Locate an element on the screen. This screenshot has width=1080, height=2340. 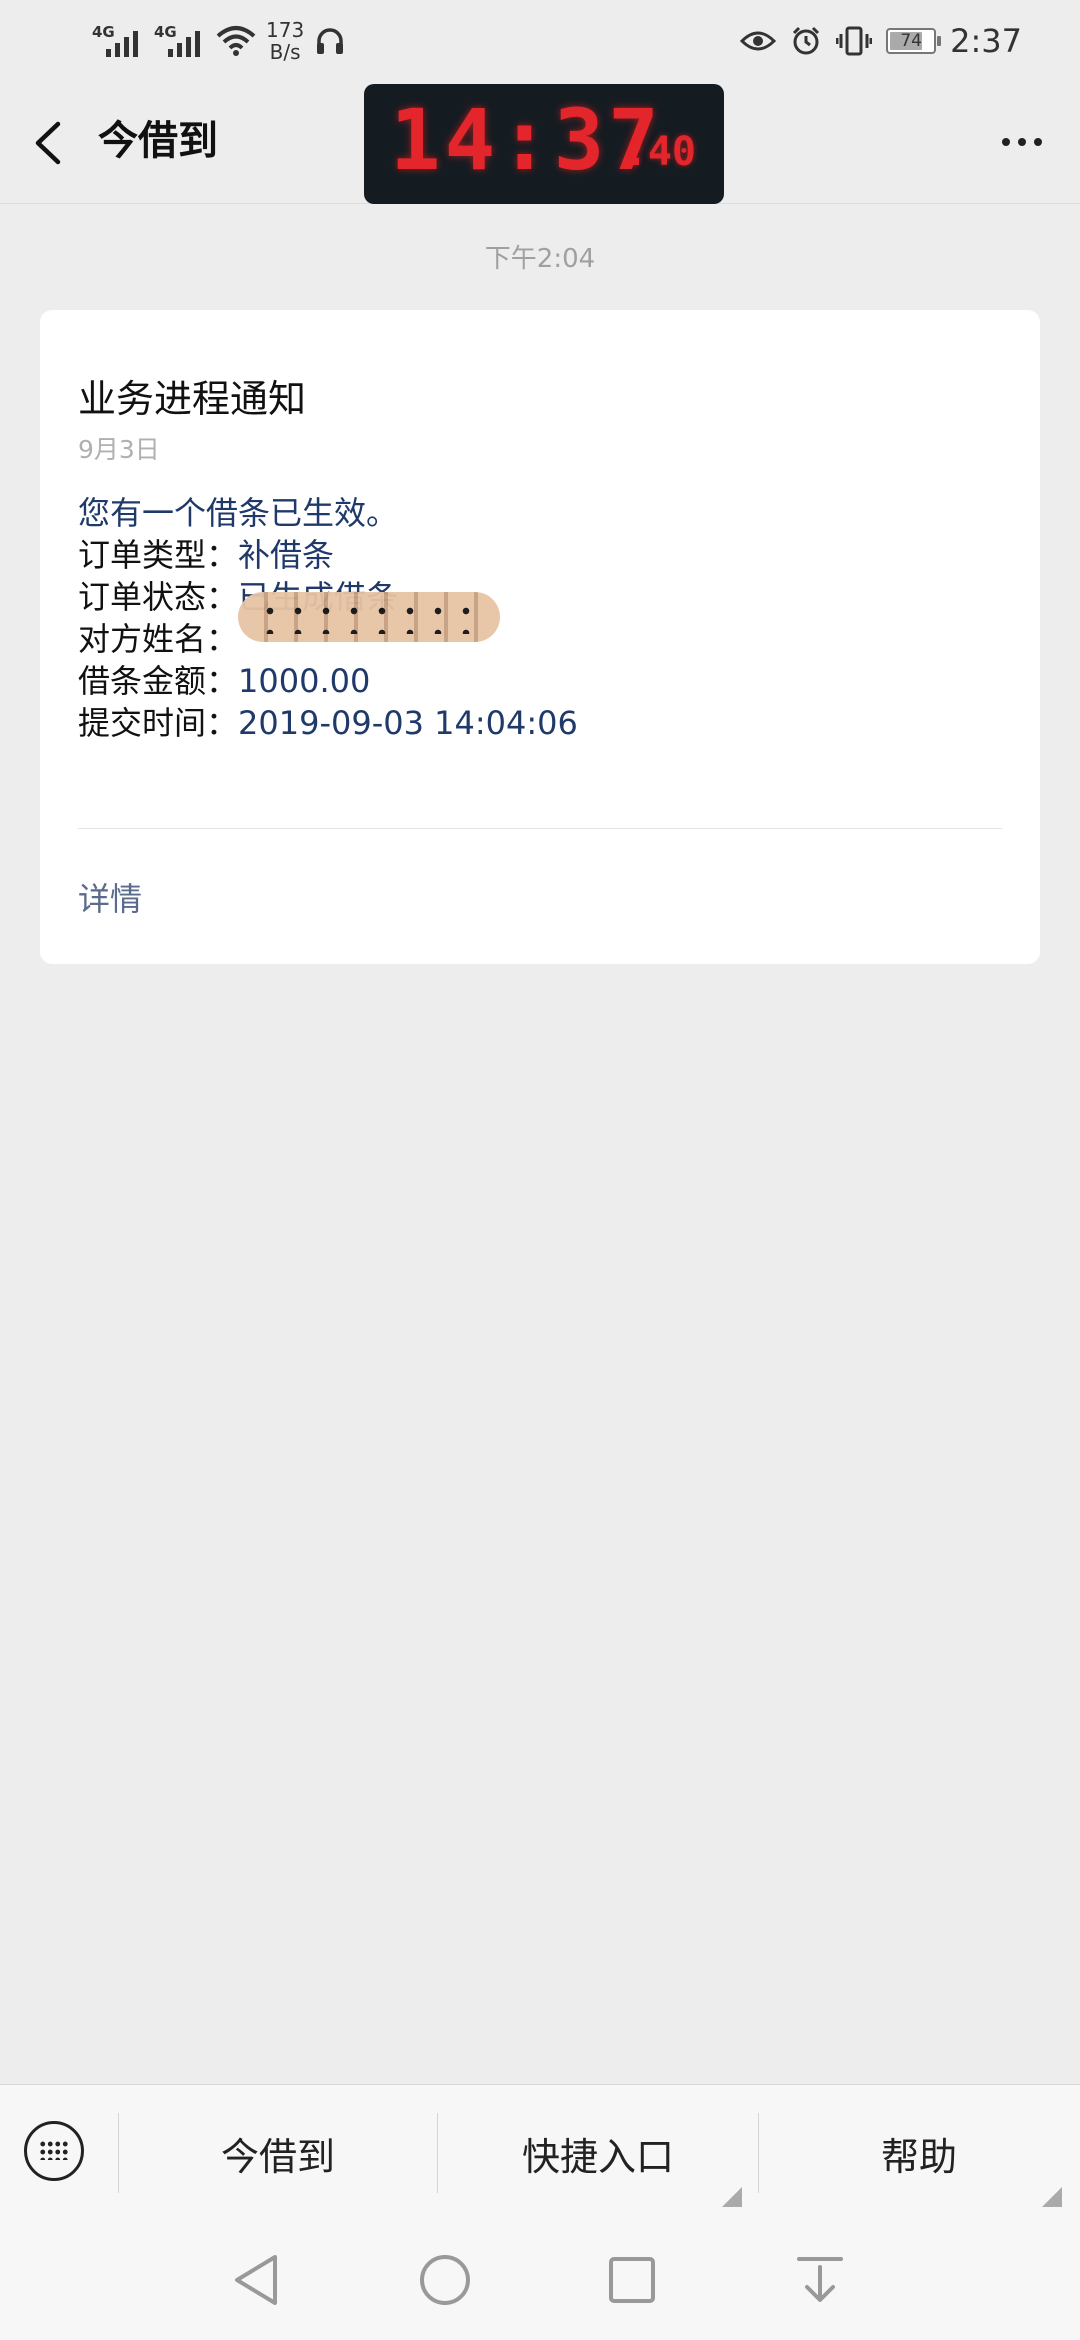
field-value: 补借条 is located at coordinates (286, 555).